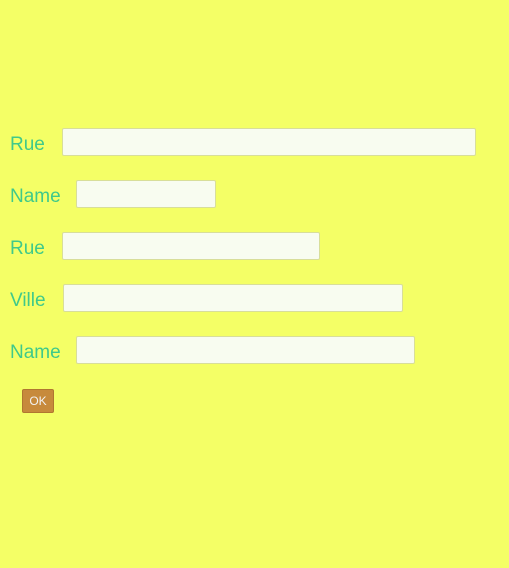 This screenshot has height=568, width=509. What do you see at coordinates (27, 248) in the screenshot?
I see `street-label-2: Rue` at bounding box center [27, 248].